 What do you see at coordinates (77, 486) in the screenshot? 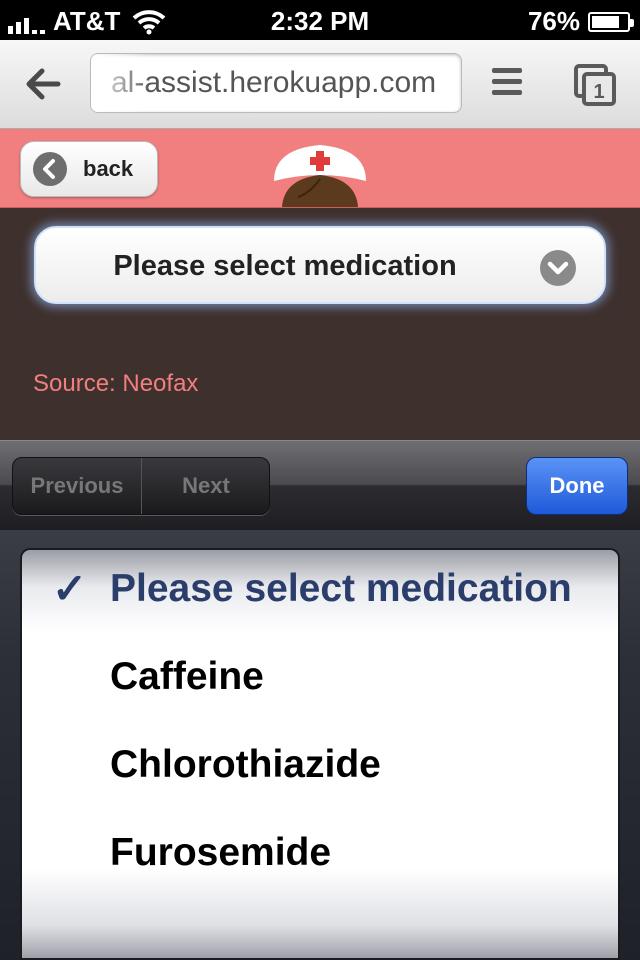
I see `previous-button: Previous` at bounding box center [77, 486].